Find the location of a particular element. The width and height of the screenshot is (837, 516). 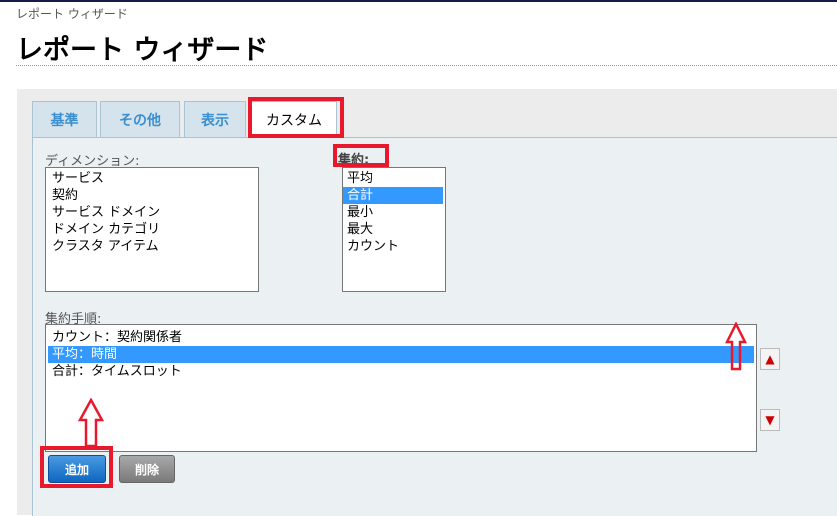

top-bar is located at coordinates (418, 1).